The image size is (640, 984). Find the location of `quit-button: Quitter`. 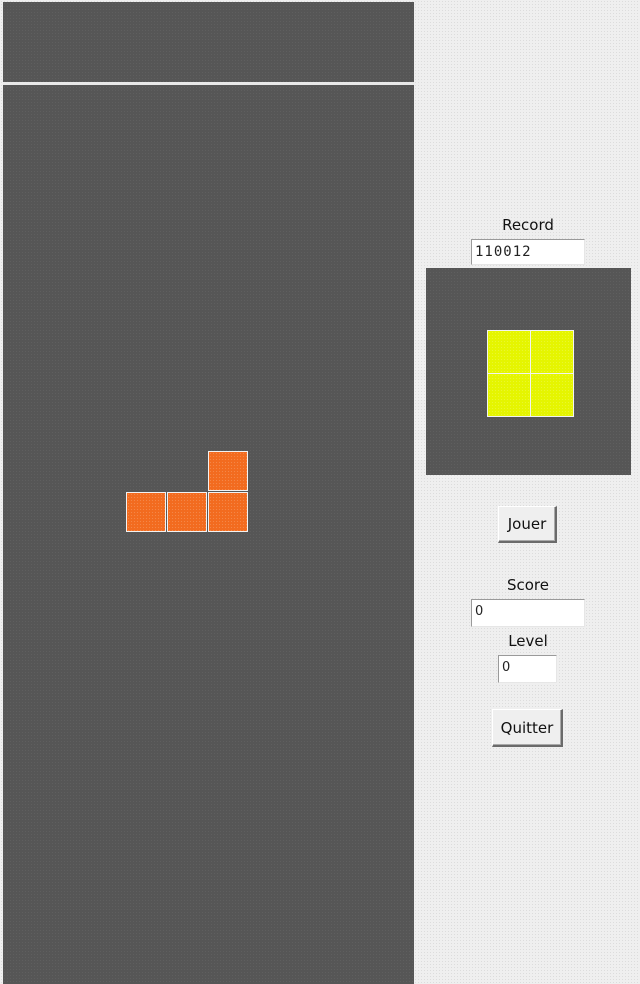

quit-button: Quitter is located at coordinates (527, 728).